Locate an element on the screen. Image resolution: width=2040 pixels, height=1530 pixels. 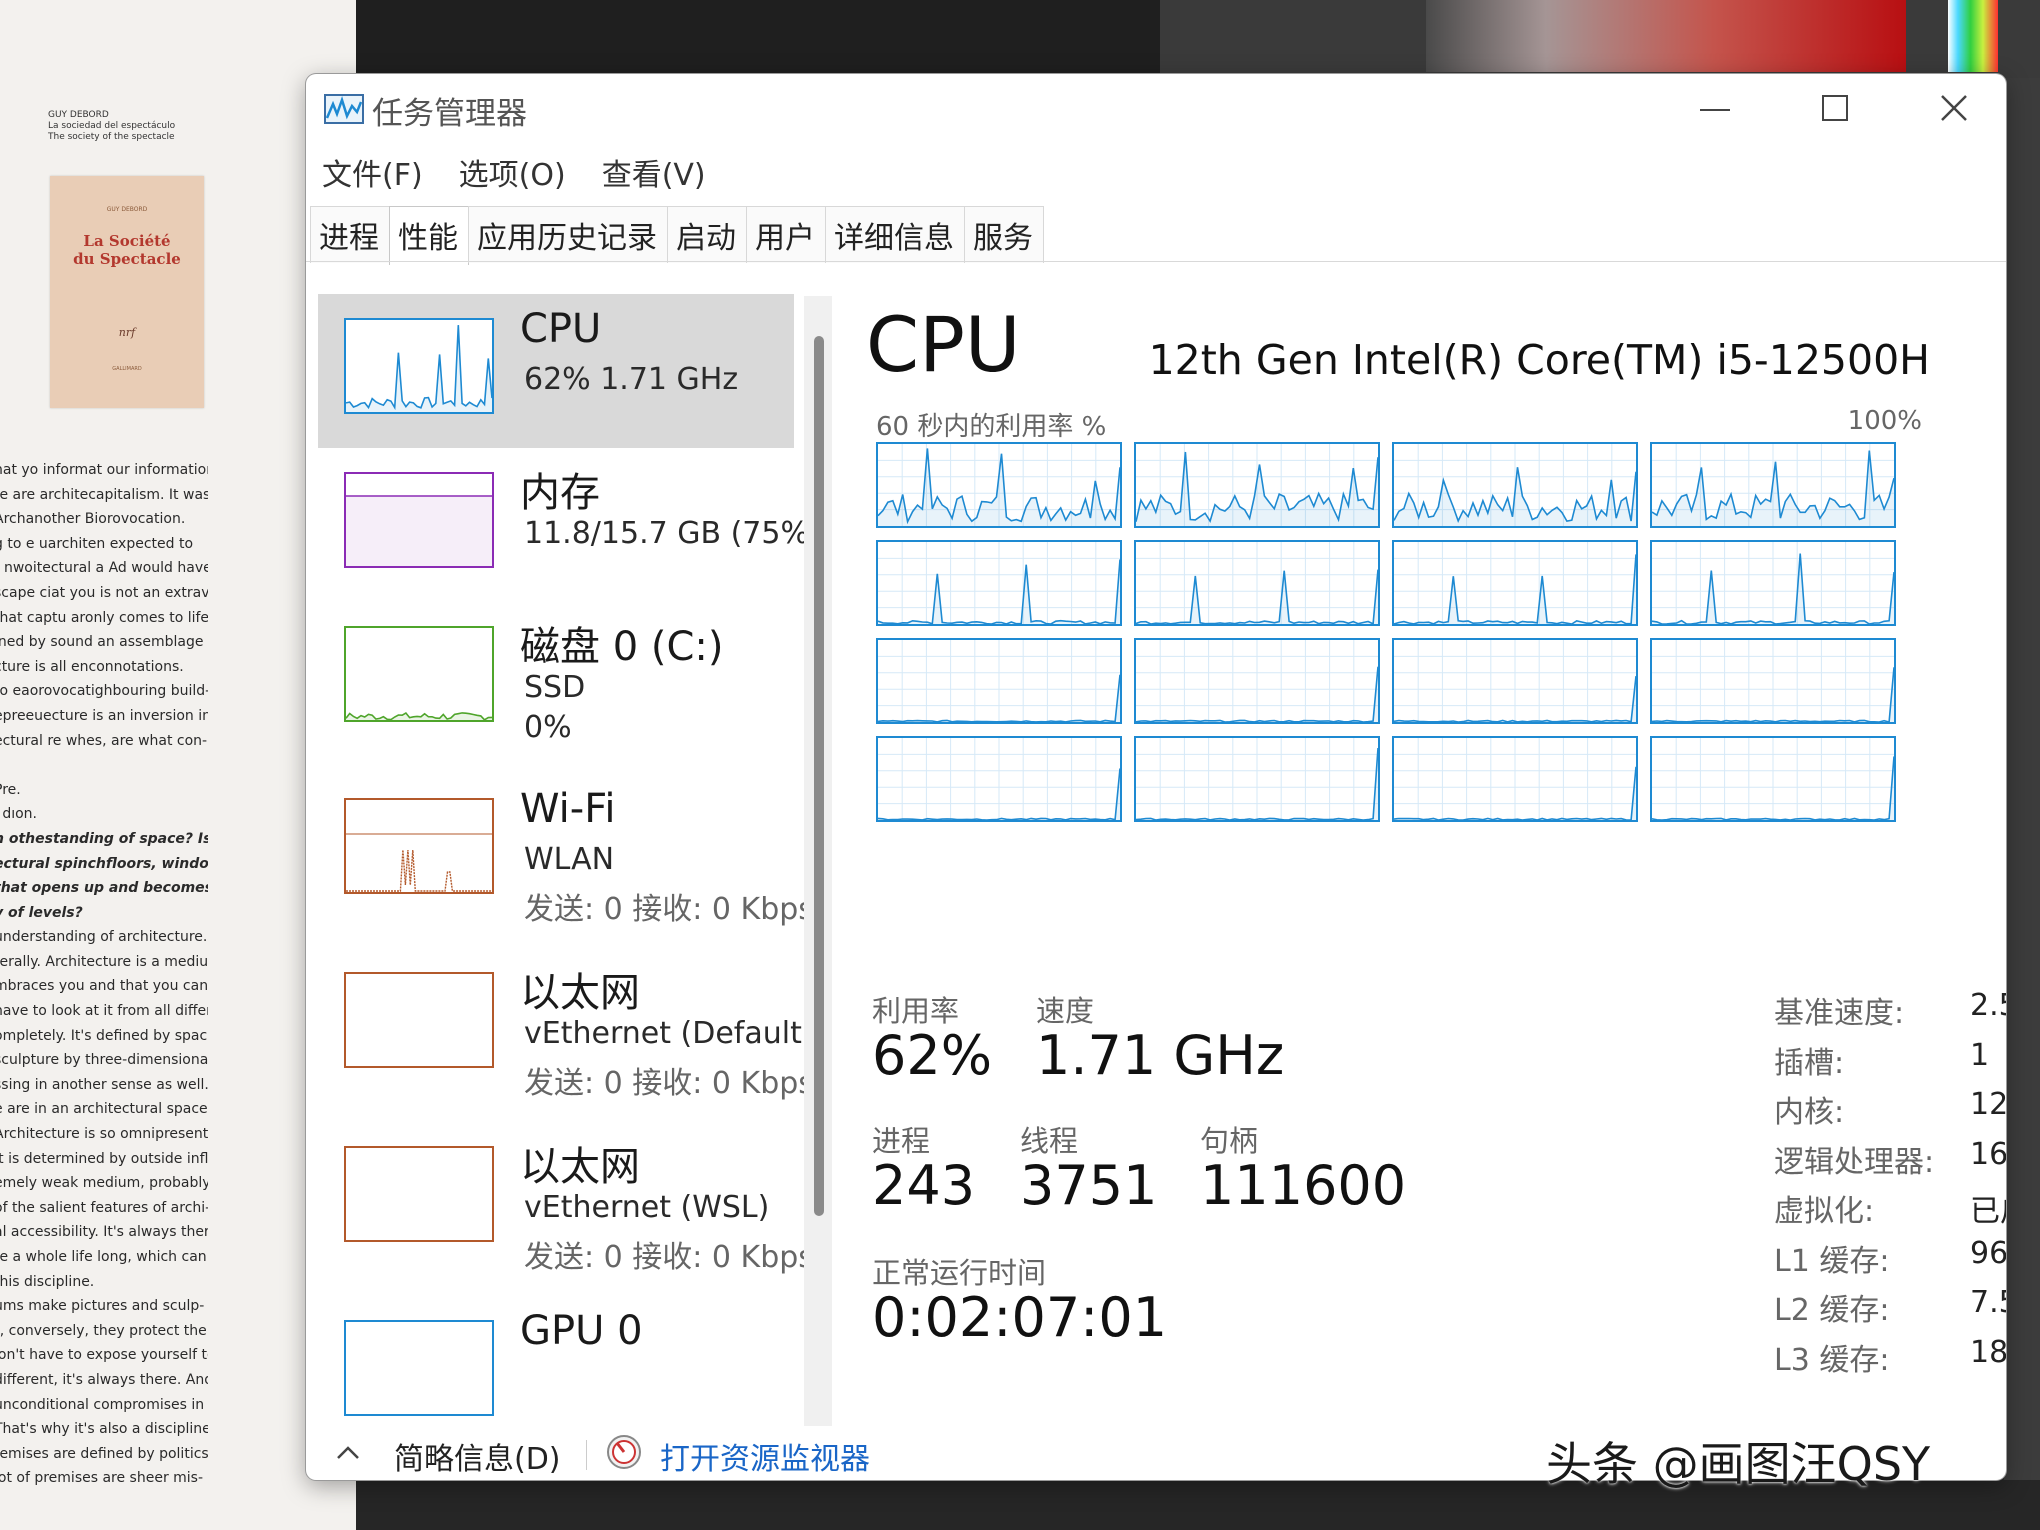
document-text-line: That's why it's also a discipline is located at coordinates (104, 1429).